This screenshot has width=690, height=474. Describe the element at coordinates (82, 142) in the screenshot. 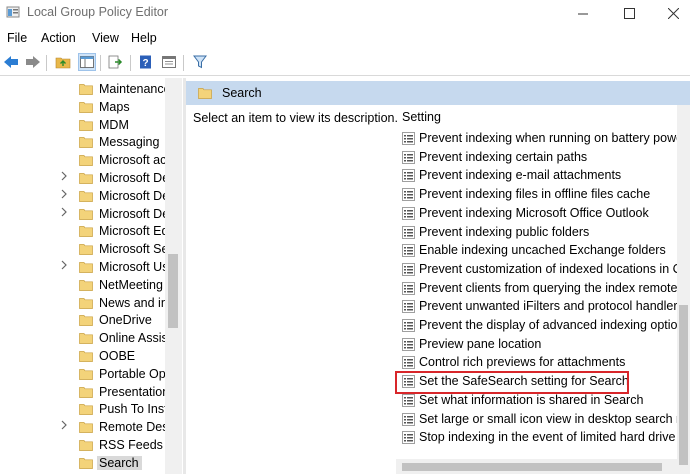

I see `tree-item: Messaging` at that location.